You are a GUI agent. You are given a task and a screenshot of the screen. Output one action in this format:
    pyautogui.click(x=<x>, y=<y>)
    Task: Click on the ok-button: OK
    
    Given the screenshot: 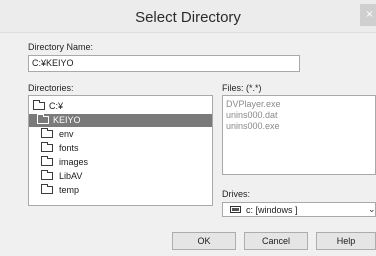 What is the action you would take?
    pyautogui.click(x=204, y=241)
    